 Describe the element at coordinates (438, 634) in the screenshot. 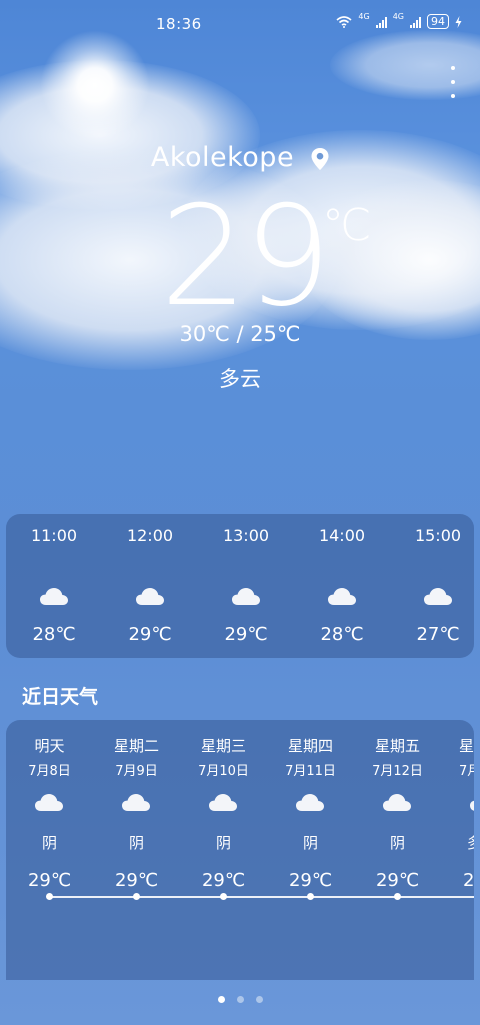

I see `hour-temp: 27℃` at that location.